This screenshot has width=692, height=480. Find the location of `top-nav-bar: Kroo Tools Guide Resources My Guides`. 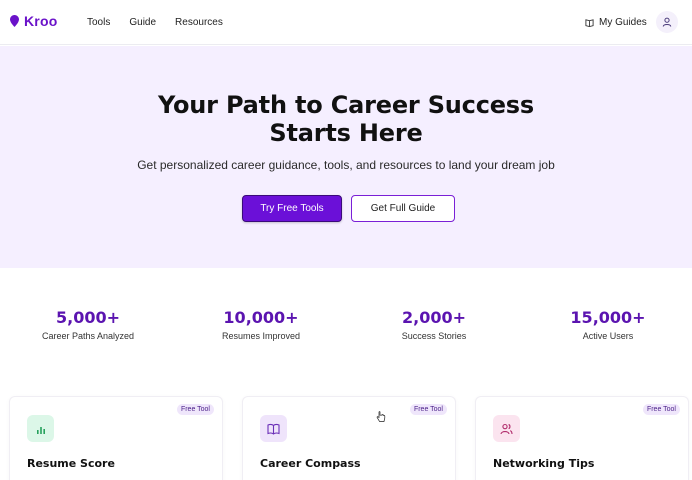

top-nav-bar: Kroo Tools Guide Resources My Guides is located at coordinates (346, 22).